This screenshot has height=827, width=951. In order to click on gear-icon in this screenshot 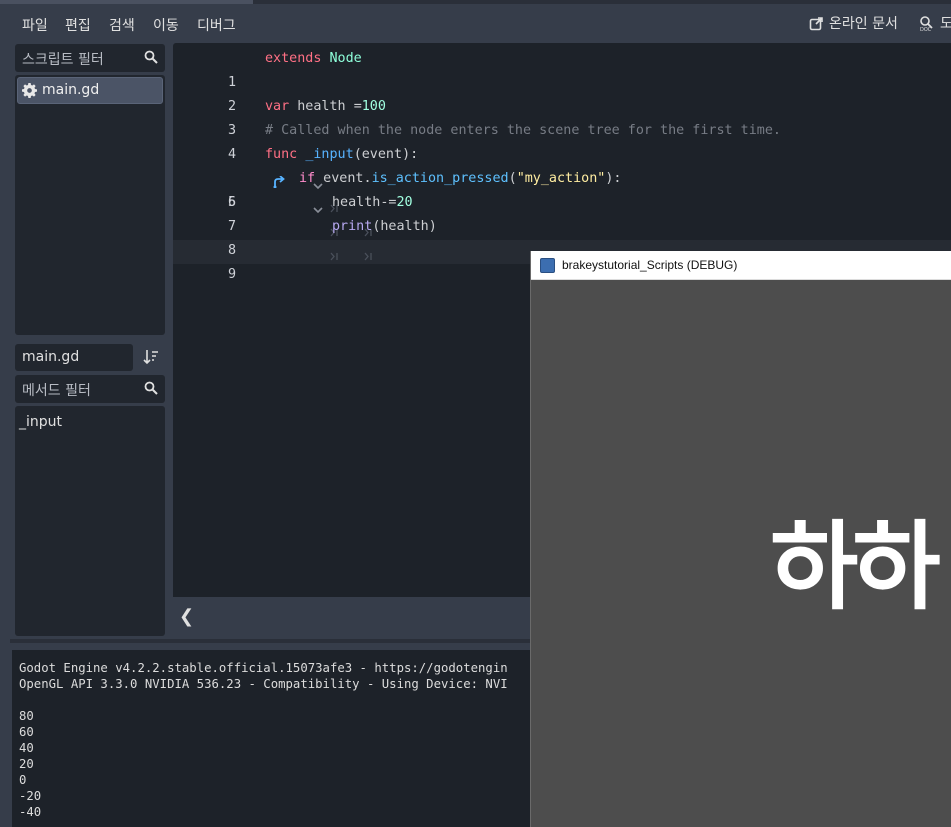, I will do `click(29, 92)`.